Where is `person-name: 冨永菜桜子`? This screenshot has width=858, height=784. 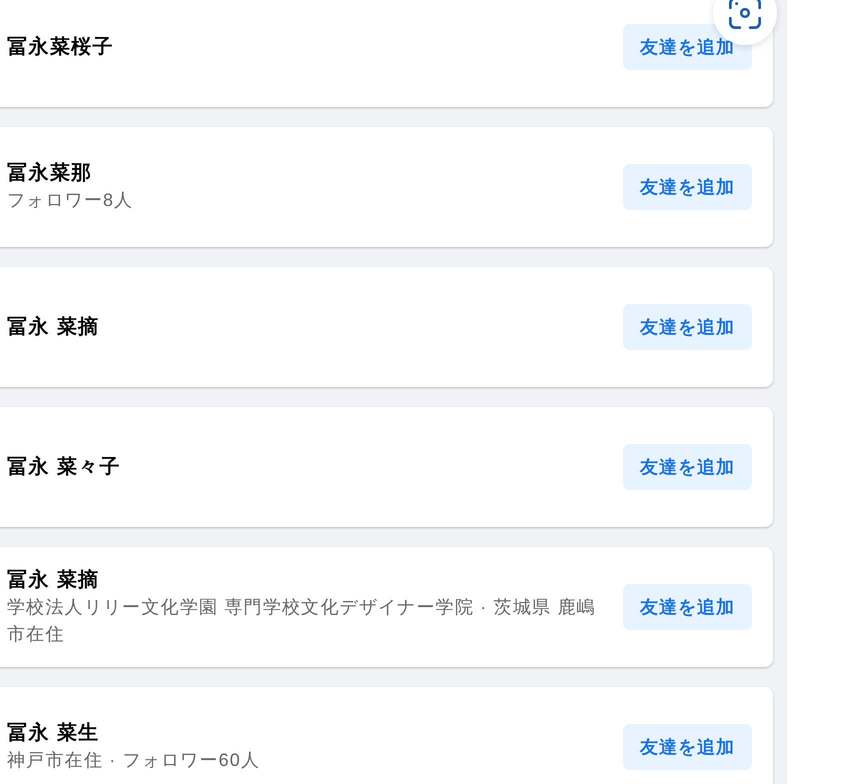 person-name: 冨永菜桜子 is located at coordinates (60, 47).